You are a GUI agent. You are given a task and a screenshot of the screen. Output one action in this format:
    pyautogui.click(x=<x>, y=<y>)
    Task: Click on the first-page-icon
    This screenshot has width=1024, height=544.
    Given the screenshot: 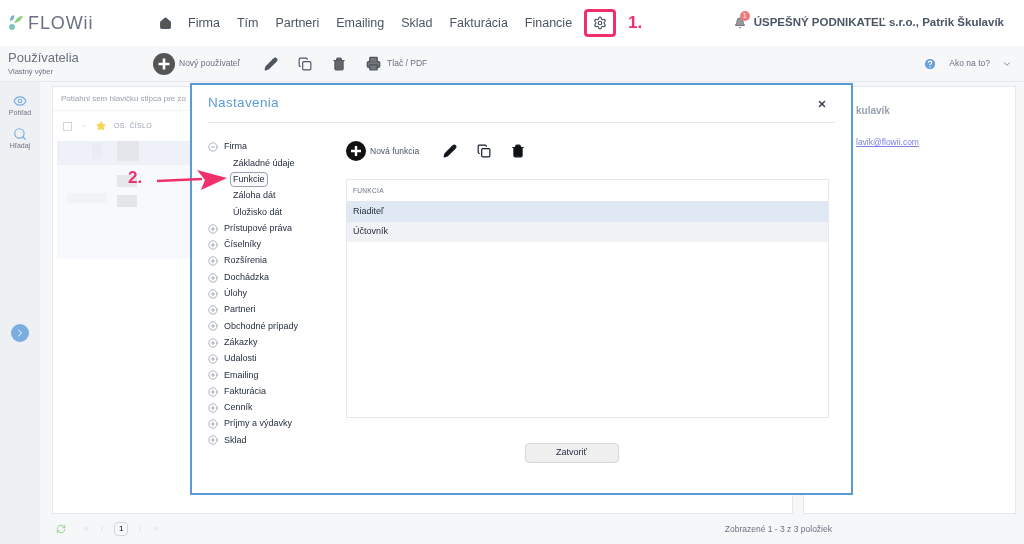 What is the action you would take?
    pyautogui.click(x=86, y=529)
    